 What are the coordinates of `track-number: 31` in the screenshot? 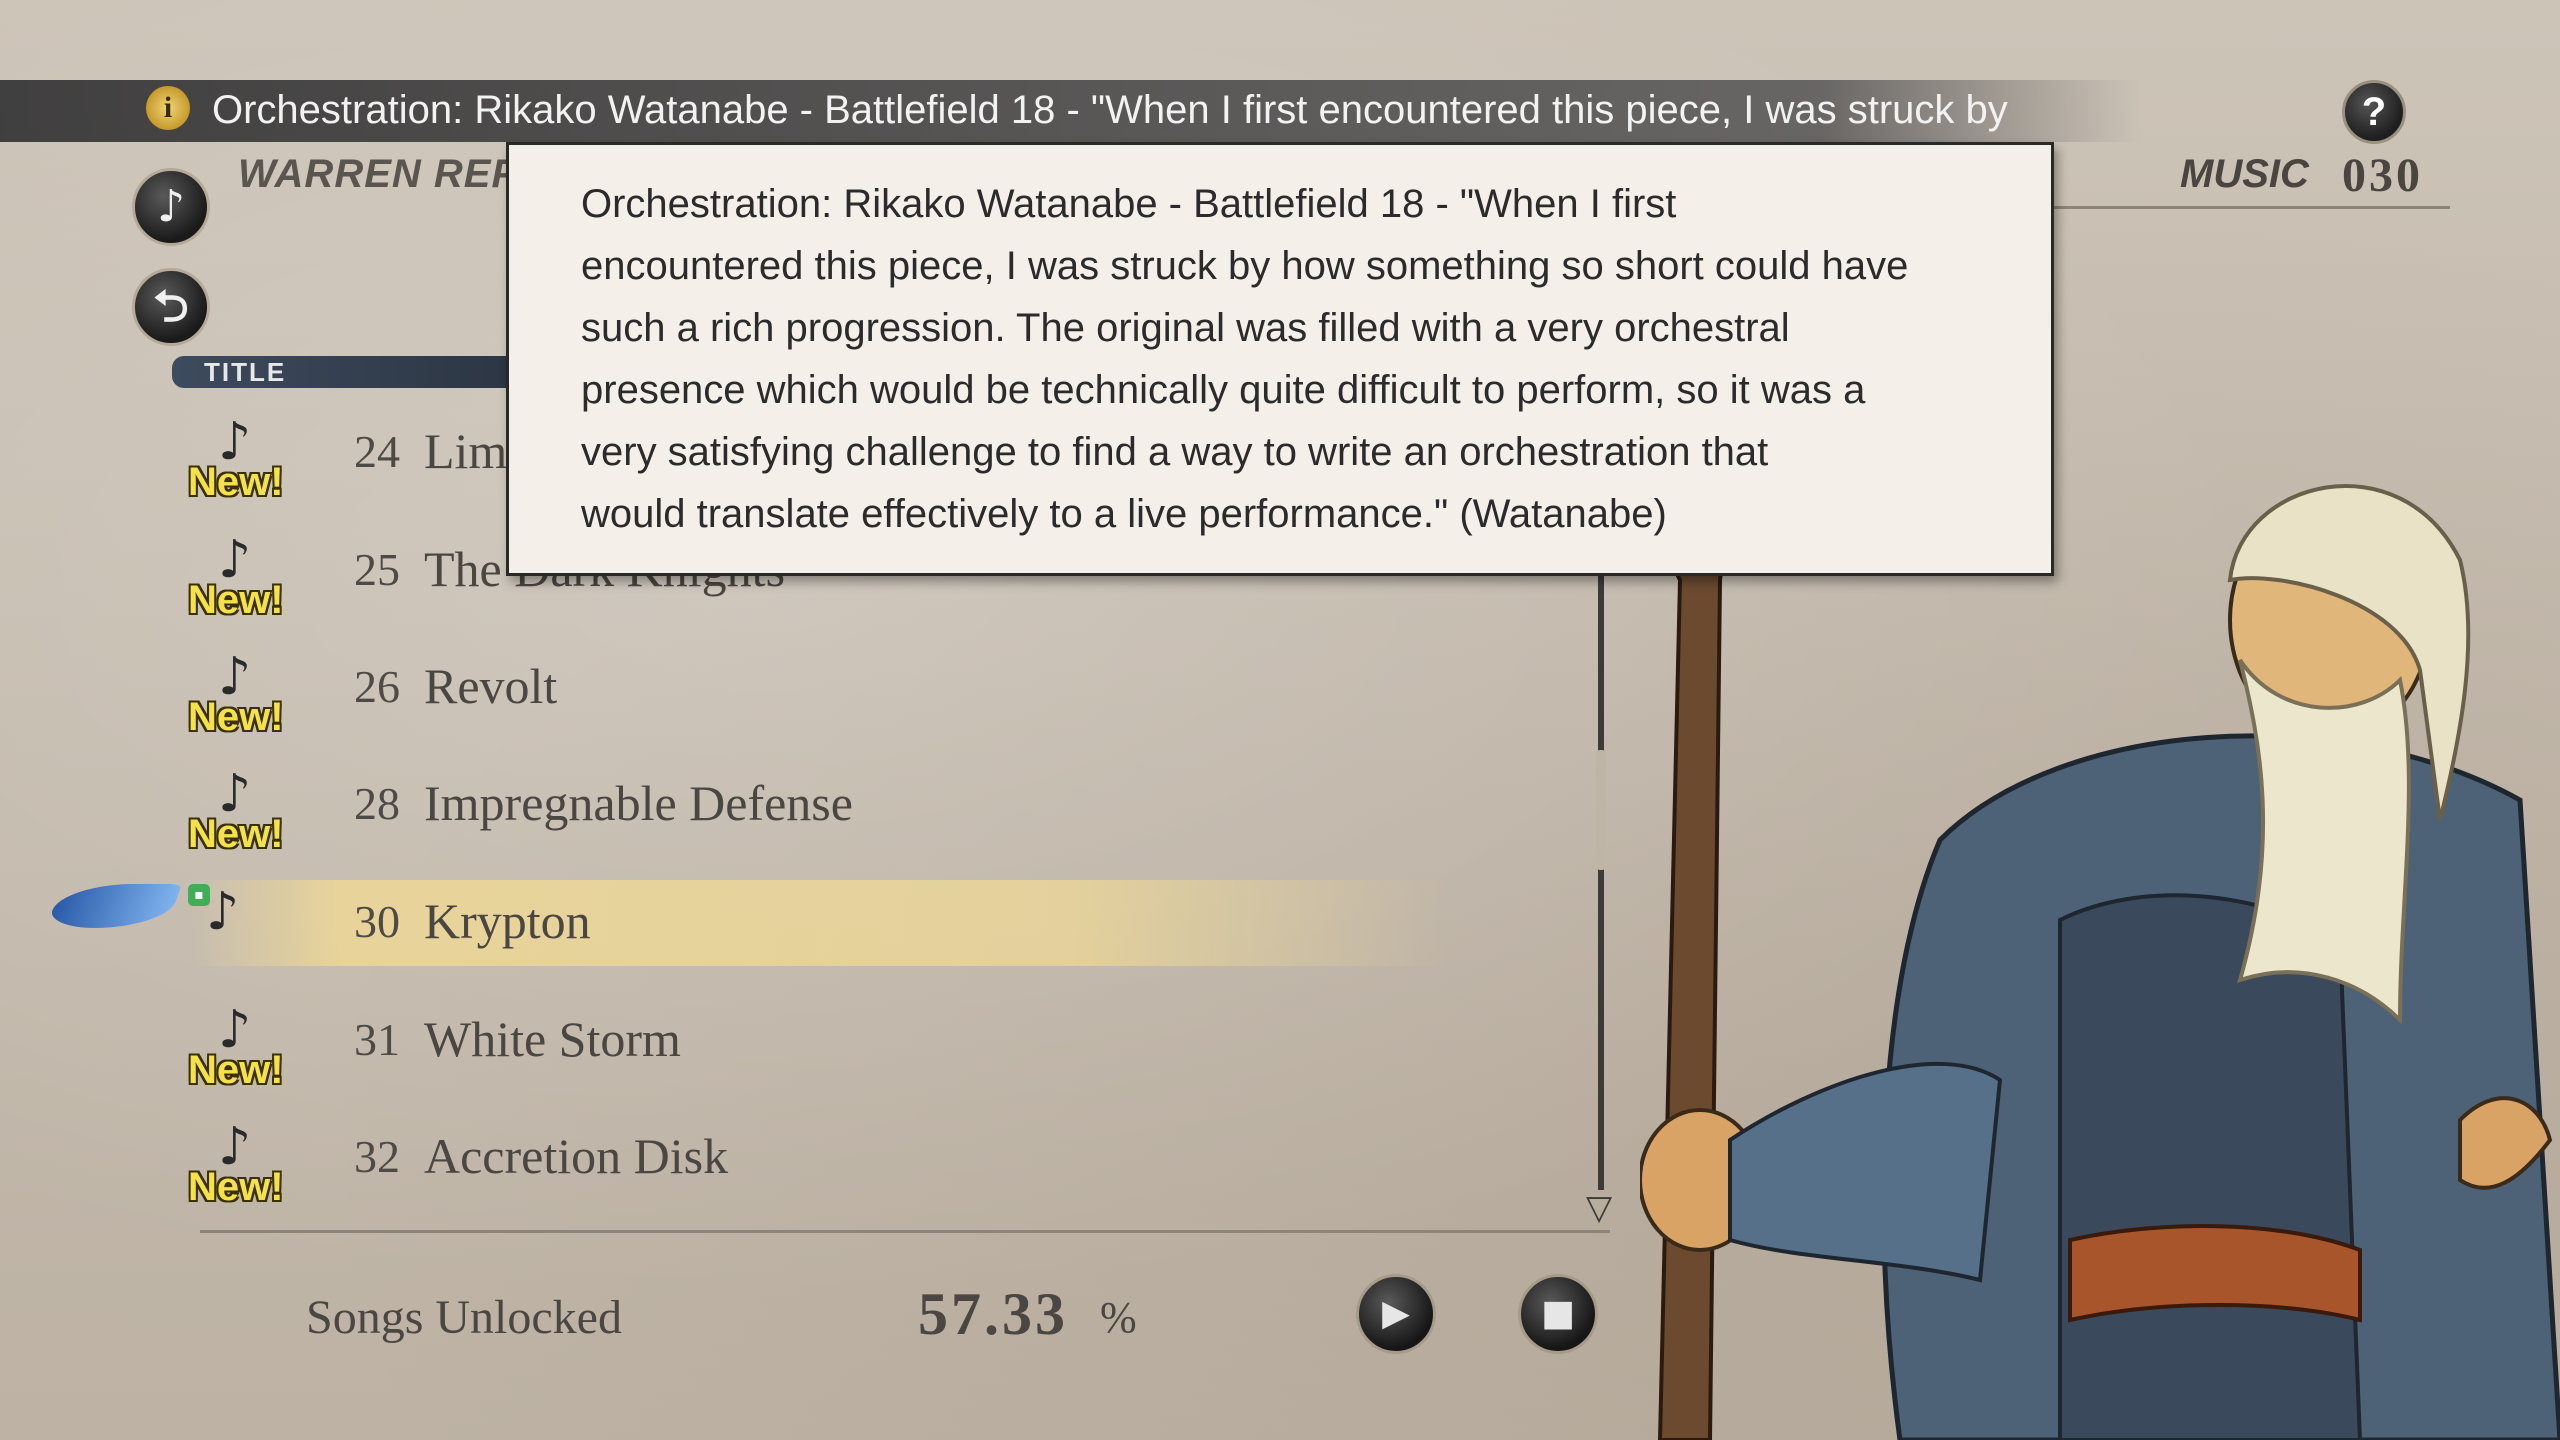 It's located at (365, 1039).